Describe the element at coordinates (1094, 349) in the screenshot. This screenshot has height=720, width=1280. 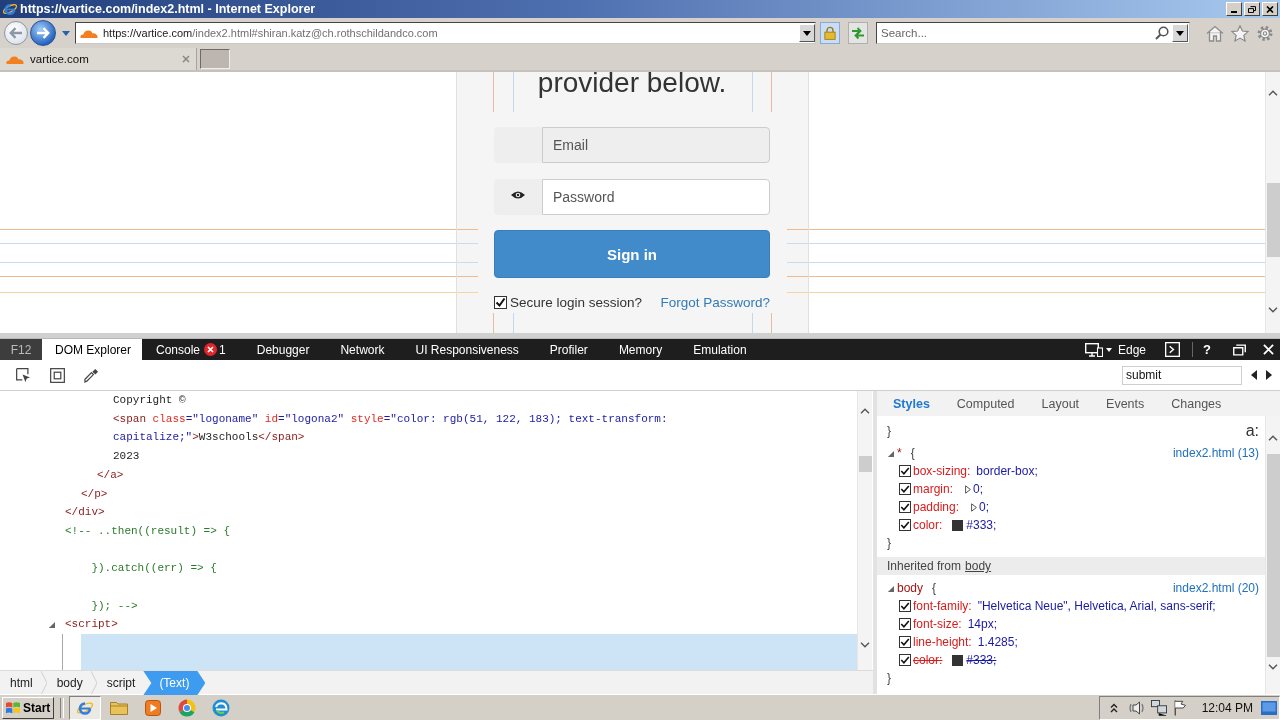
I see `monitor-icon` at that location.